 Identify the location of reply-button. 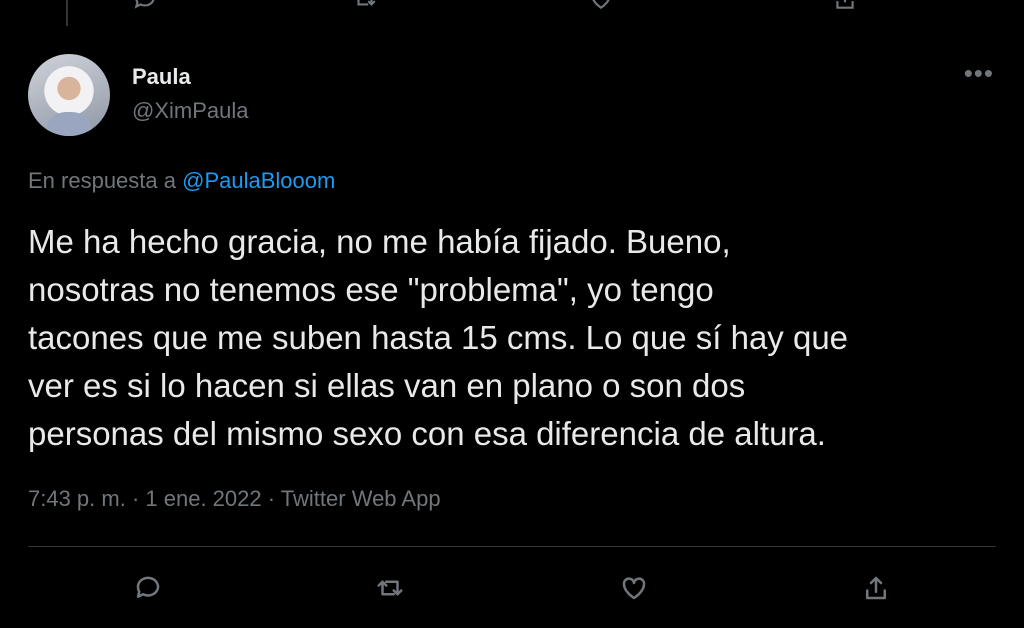
(148, 588).